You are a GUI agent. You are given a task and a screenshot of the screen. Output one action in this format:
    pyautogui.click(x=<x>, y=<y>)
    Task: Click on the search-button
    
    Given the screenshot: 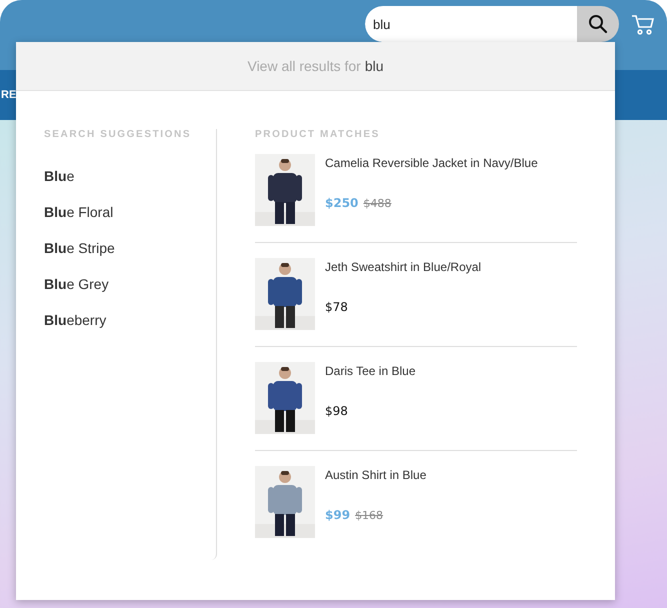 What is the action you would take?
    pyautogui.click(x=598, y=24)
    